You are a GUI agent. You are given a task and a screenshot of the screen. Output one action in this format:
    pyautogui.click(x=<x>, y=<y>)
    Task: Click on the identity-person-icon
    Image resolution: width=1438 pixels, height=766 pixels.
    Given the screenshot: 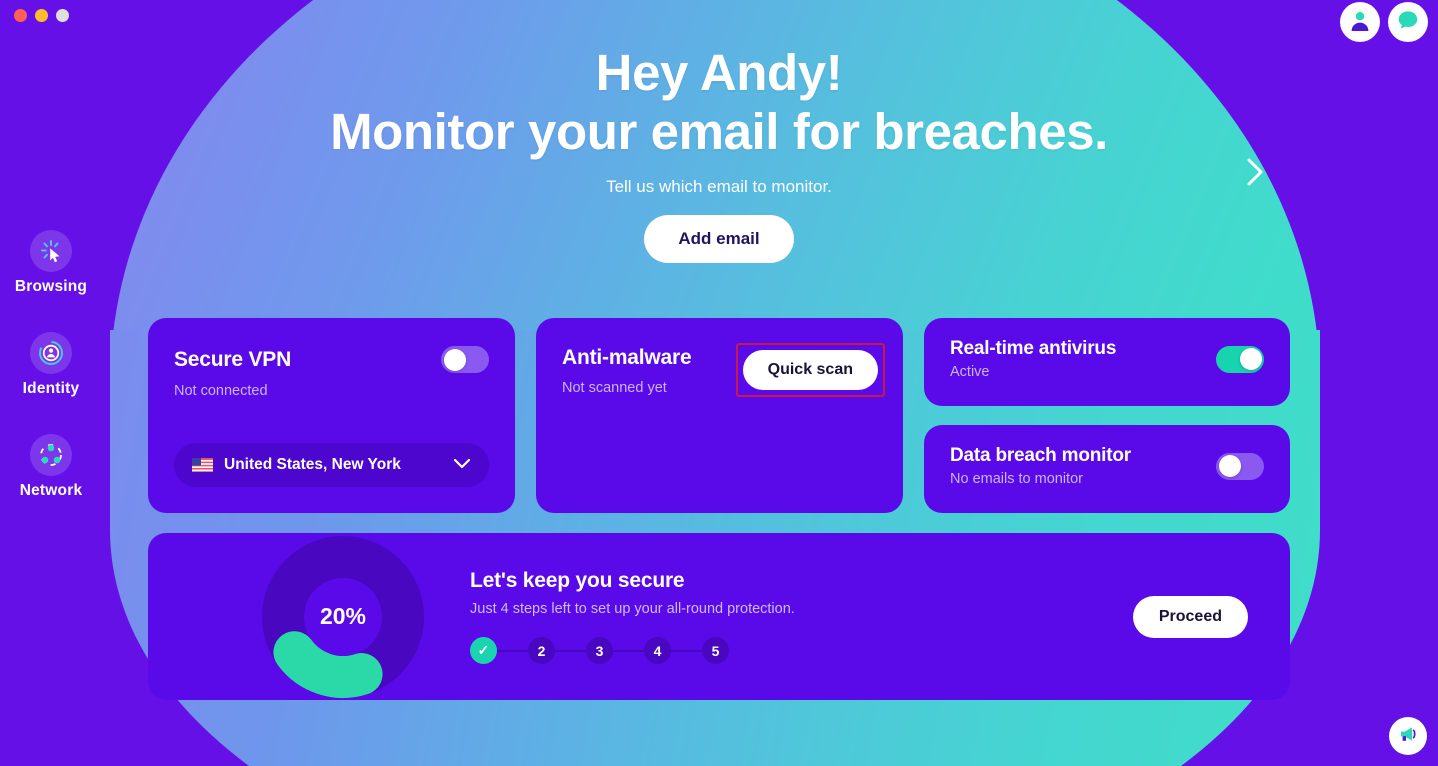 What is the action you would take?
    pyautogui.click(x=51, y=353)
    